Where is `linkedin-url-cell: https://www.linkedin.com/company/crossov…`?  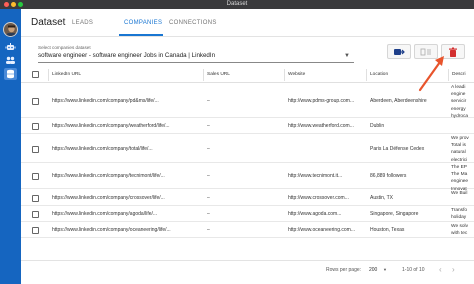 linkedin-url-cell: https://www.linkedin.com/company/crossov… is located at coordinates (108, 198).